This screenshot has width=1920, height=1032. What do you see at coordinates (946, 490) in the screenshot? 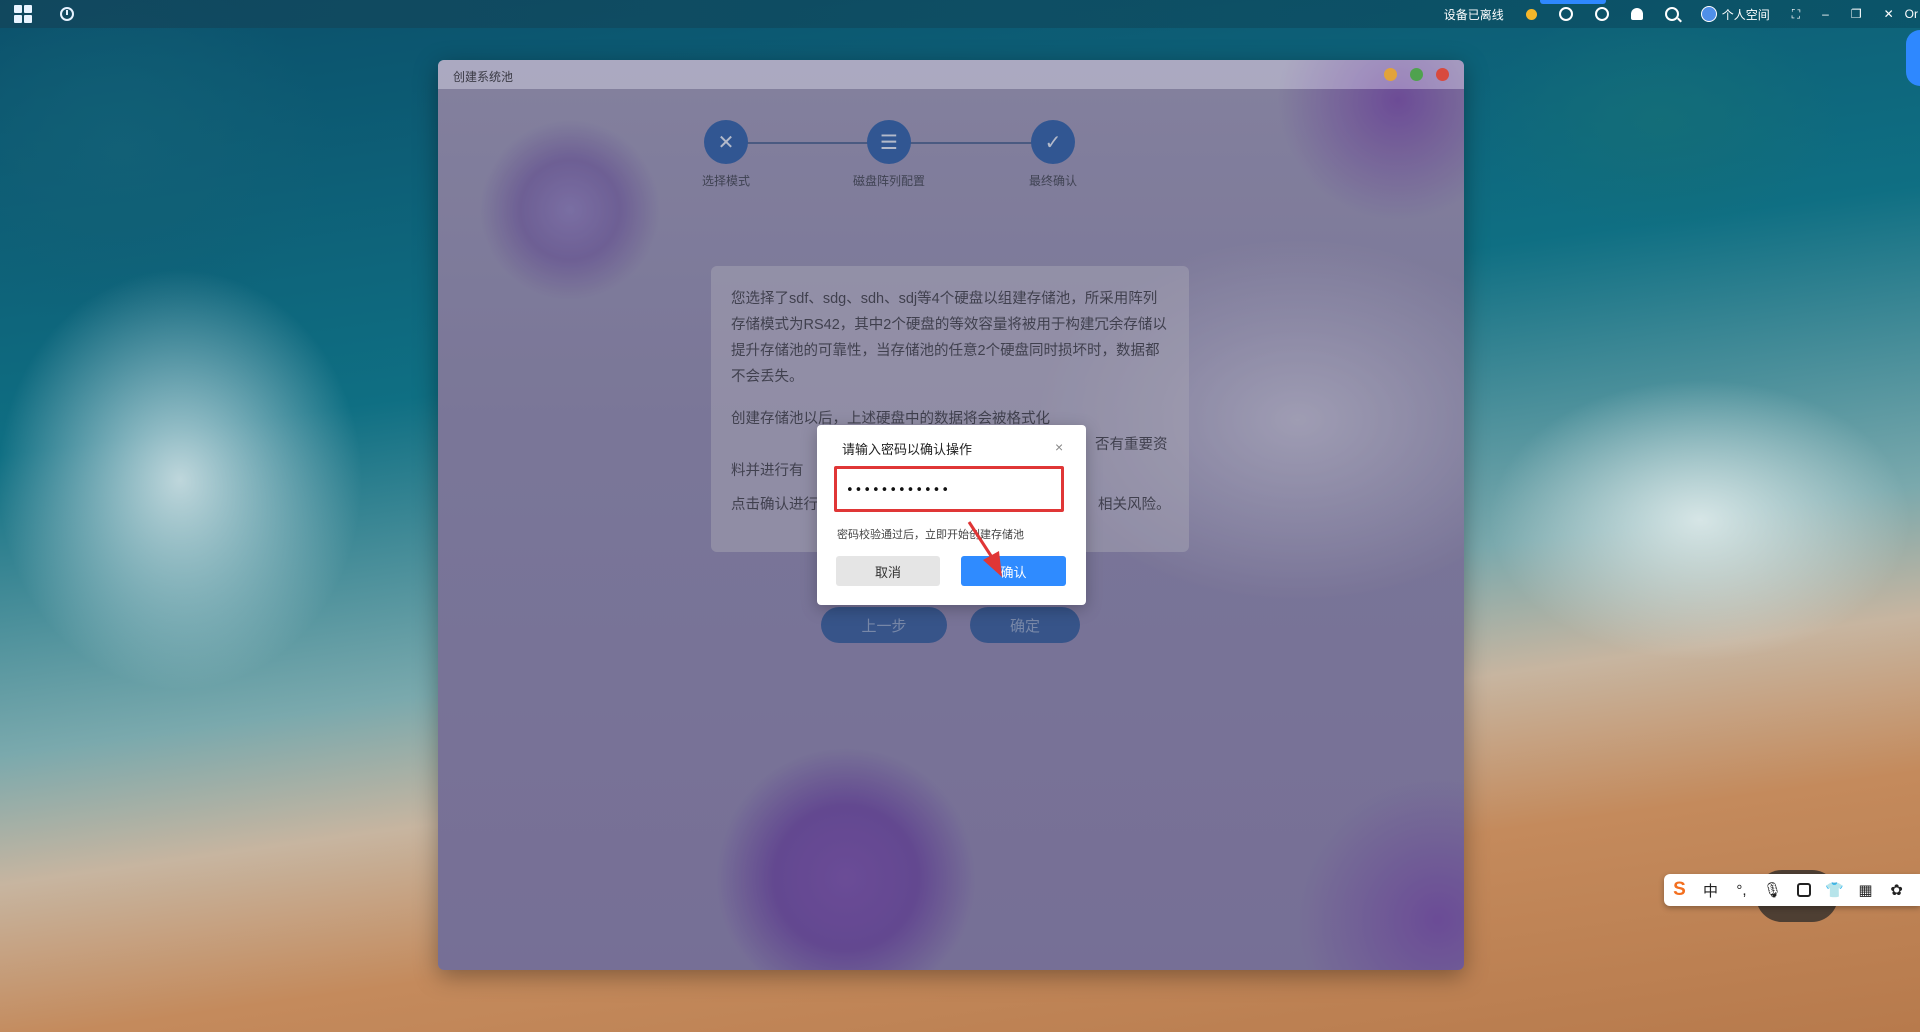
I see `password-input` at bounding box center [946, 490].